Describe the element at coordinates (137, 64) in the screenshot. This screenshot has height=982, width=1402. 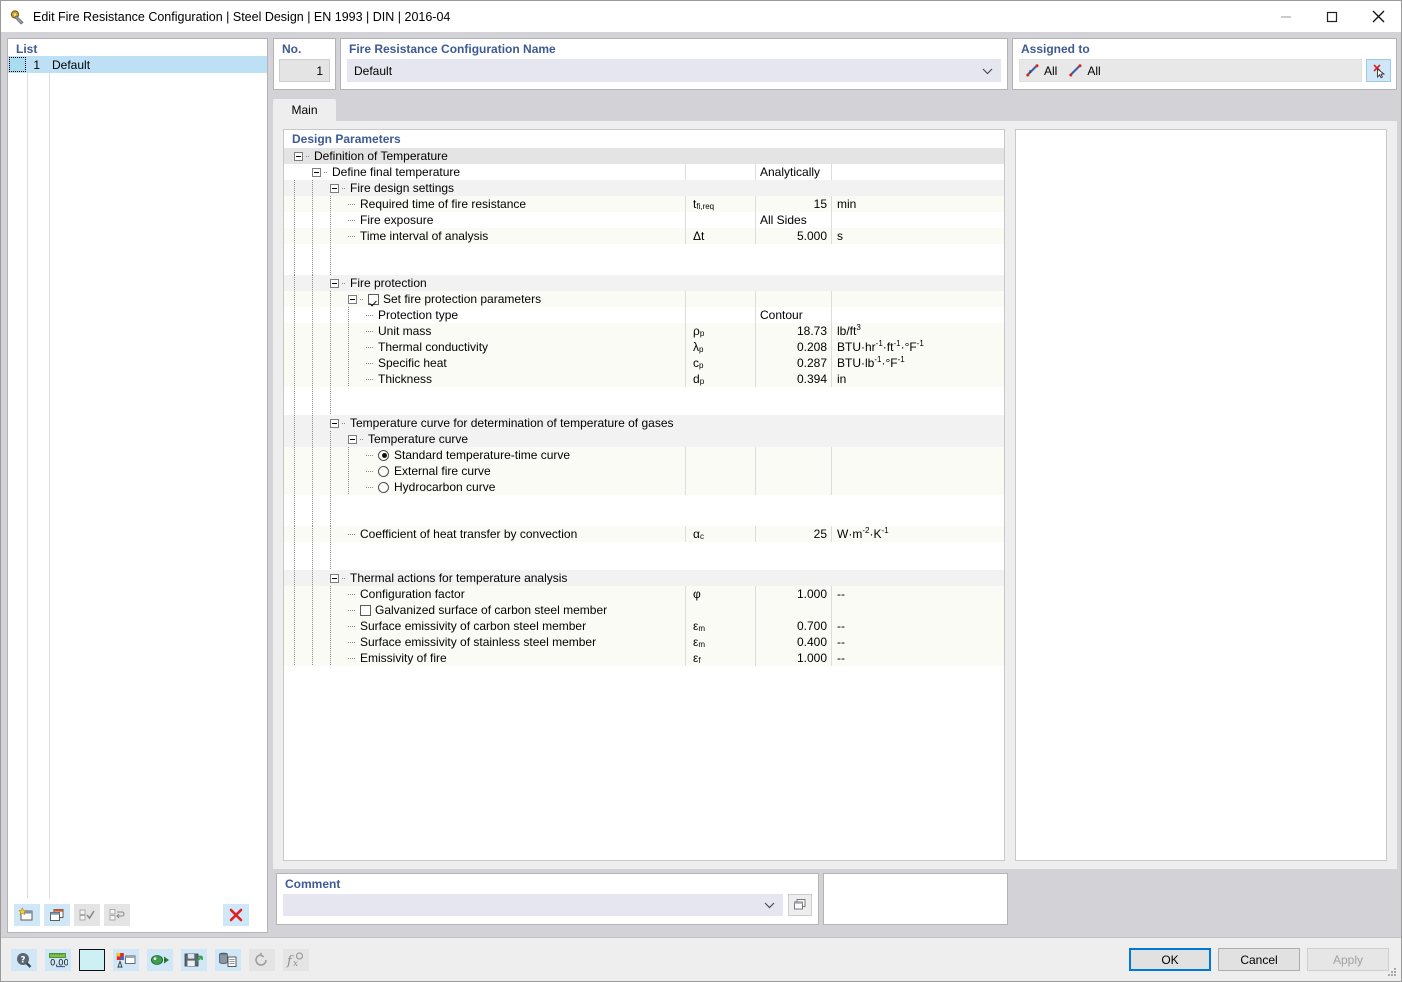
I see `list-item: 1 Default` at that location.